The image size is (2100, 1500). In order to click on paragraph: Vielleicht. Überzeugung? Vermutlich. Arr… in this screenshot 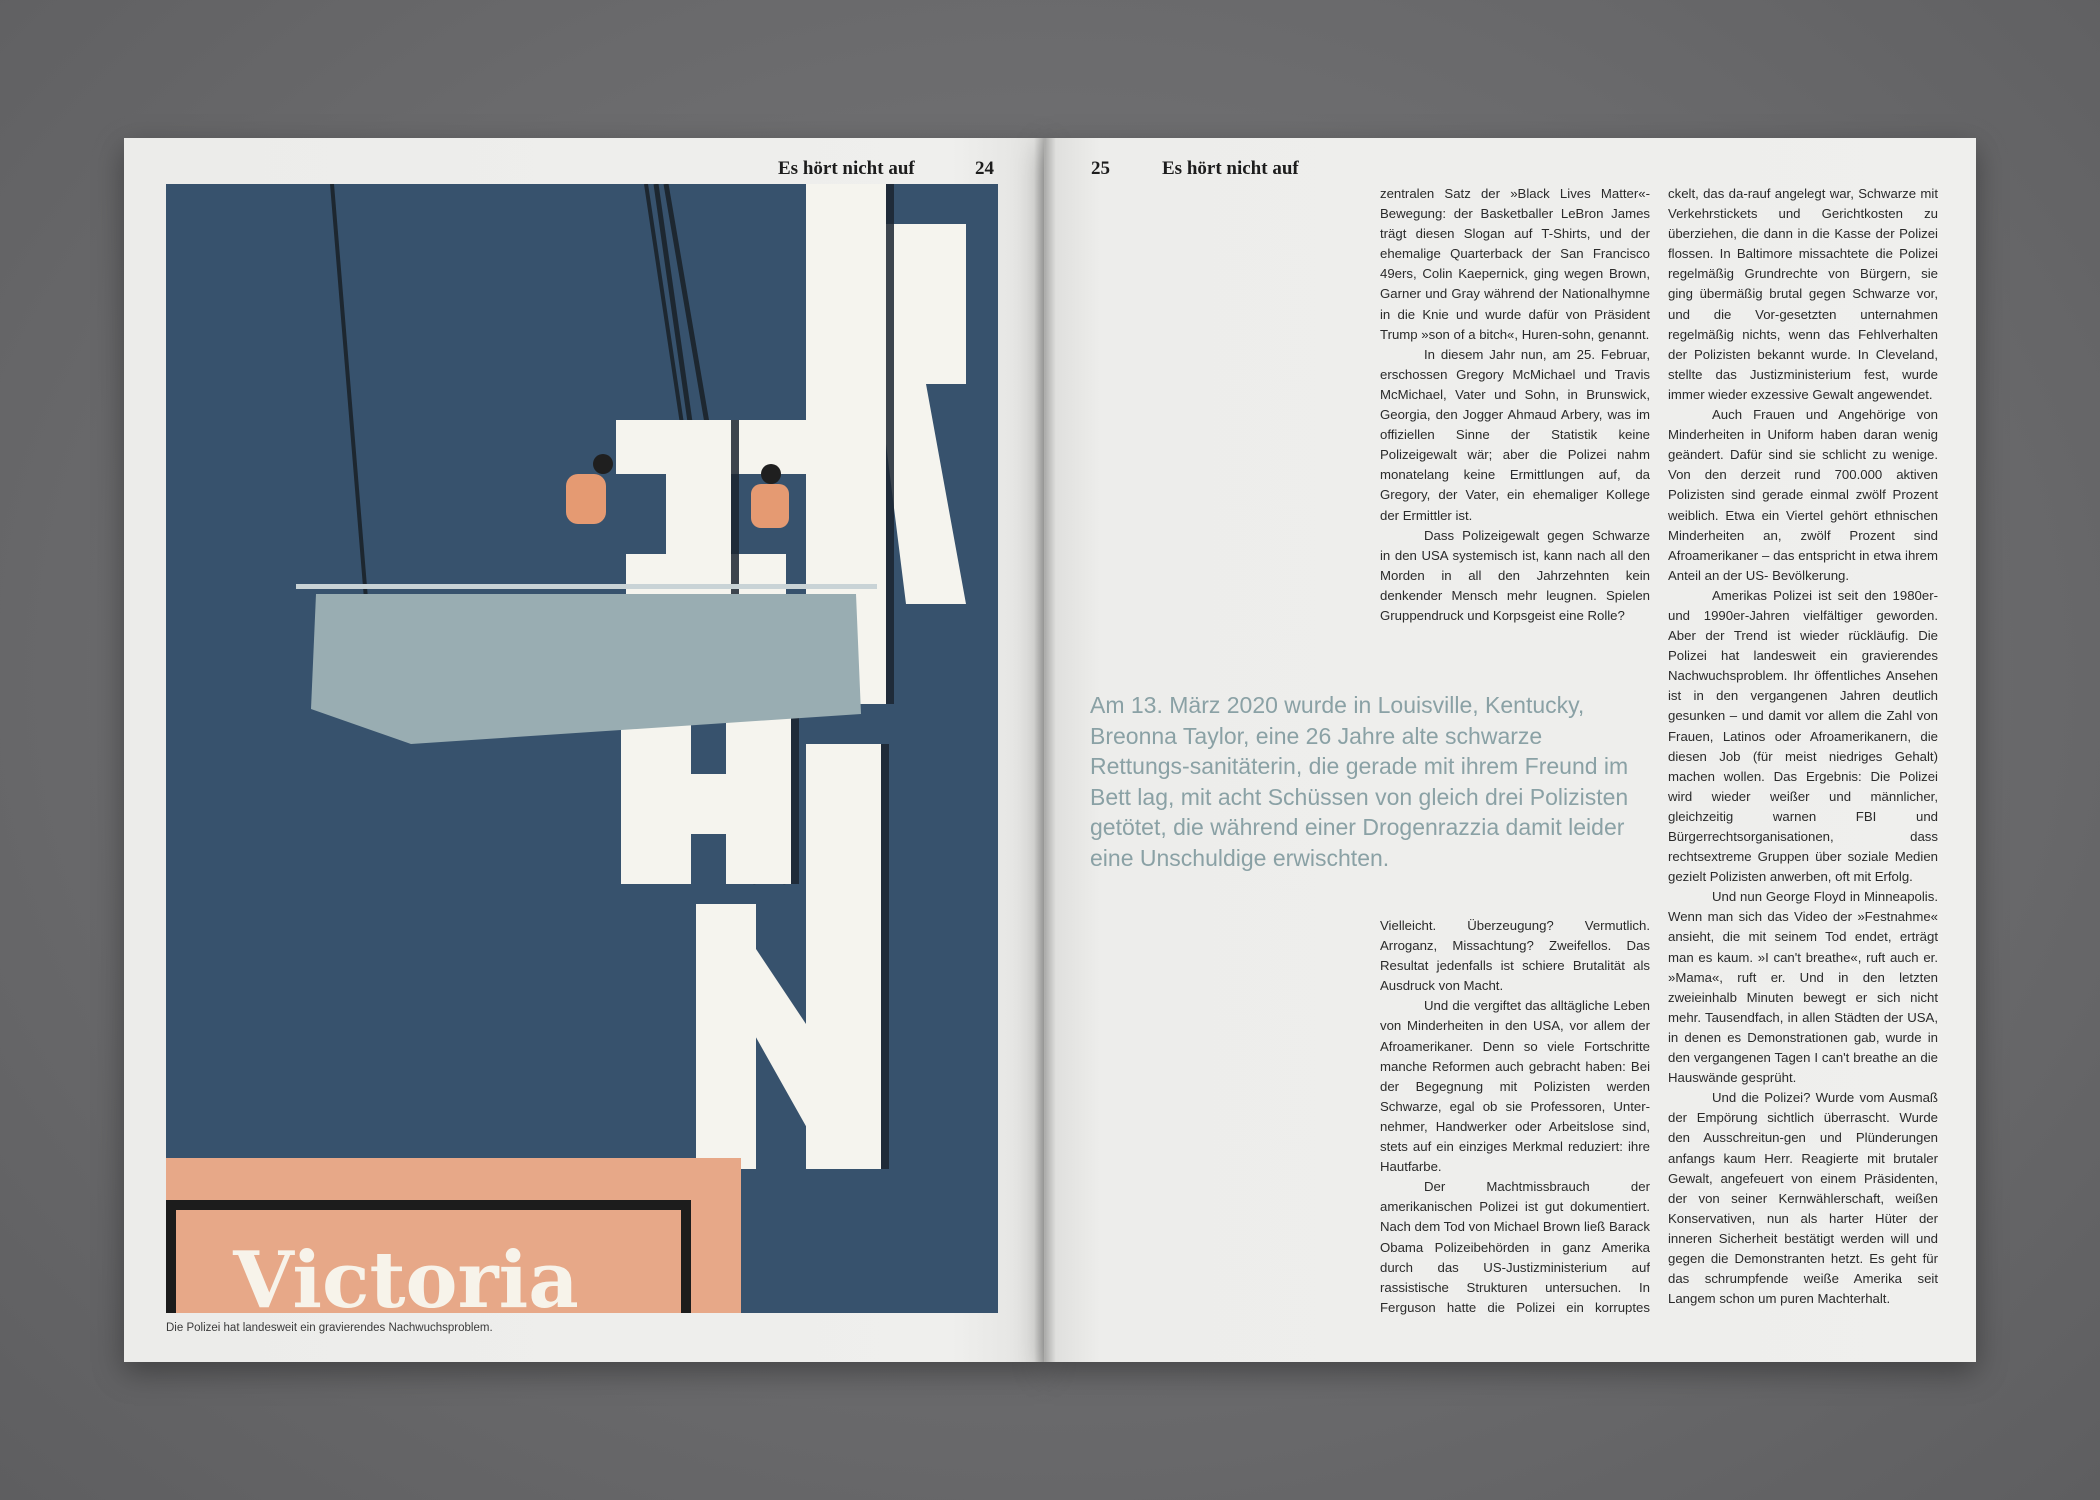, I will do `click(1515, 956)`.